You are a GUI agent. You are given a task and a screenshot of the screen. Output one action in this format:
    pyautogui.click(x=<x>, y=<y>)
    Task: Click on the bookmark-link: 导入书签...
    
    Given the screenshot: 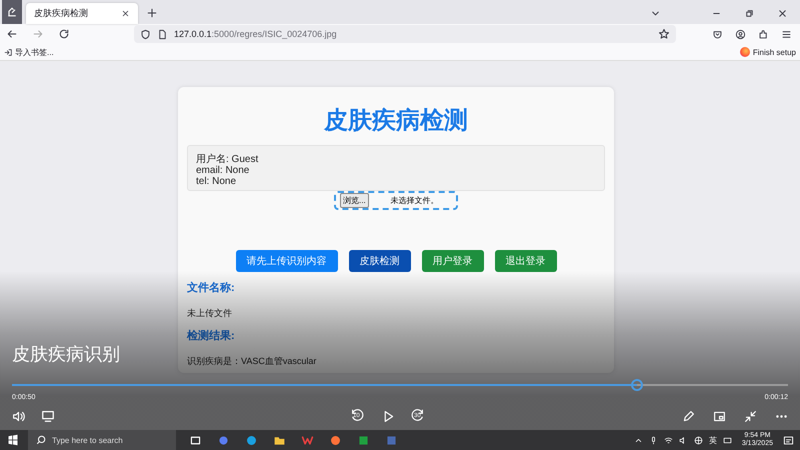 What is the action you would take?
    pyautogui.click(x=34, y=52)
    